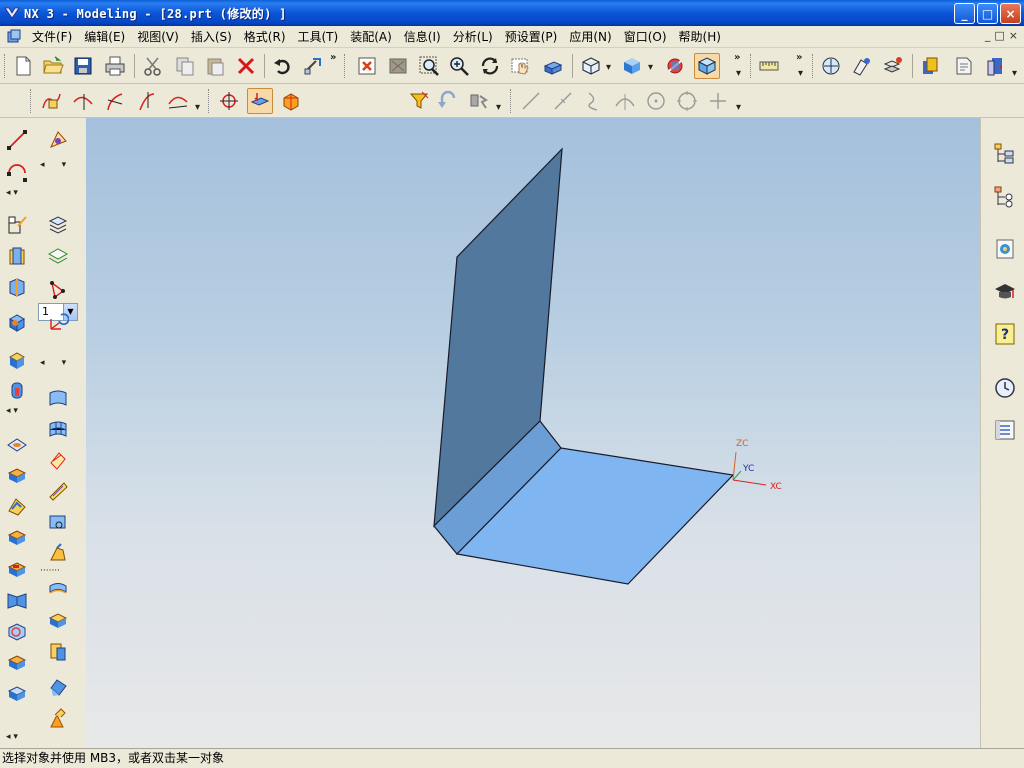 This screenshot has height=768, width=1024. I want to click on menu-tools: 工具(T), so click(318, 37).